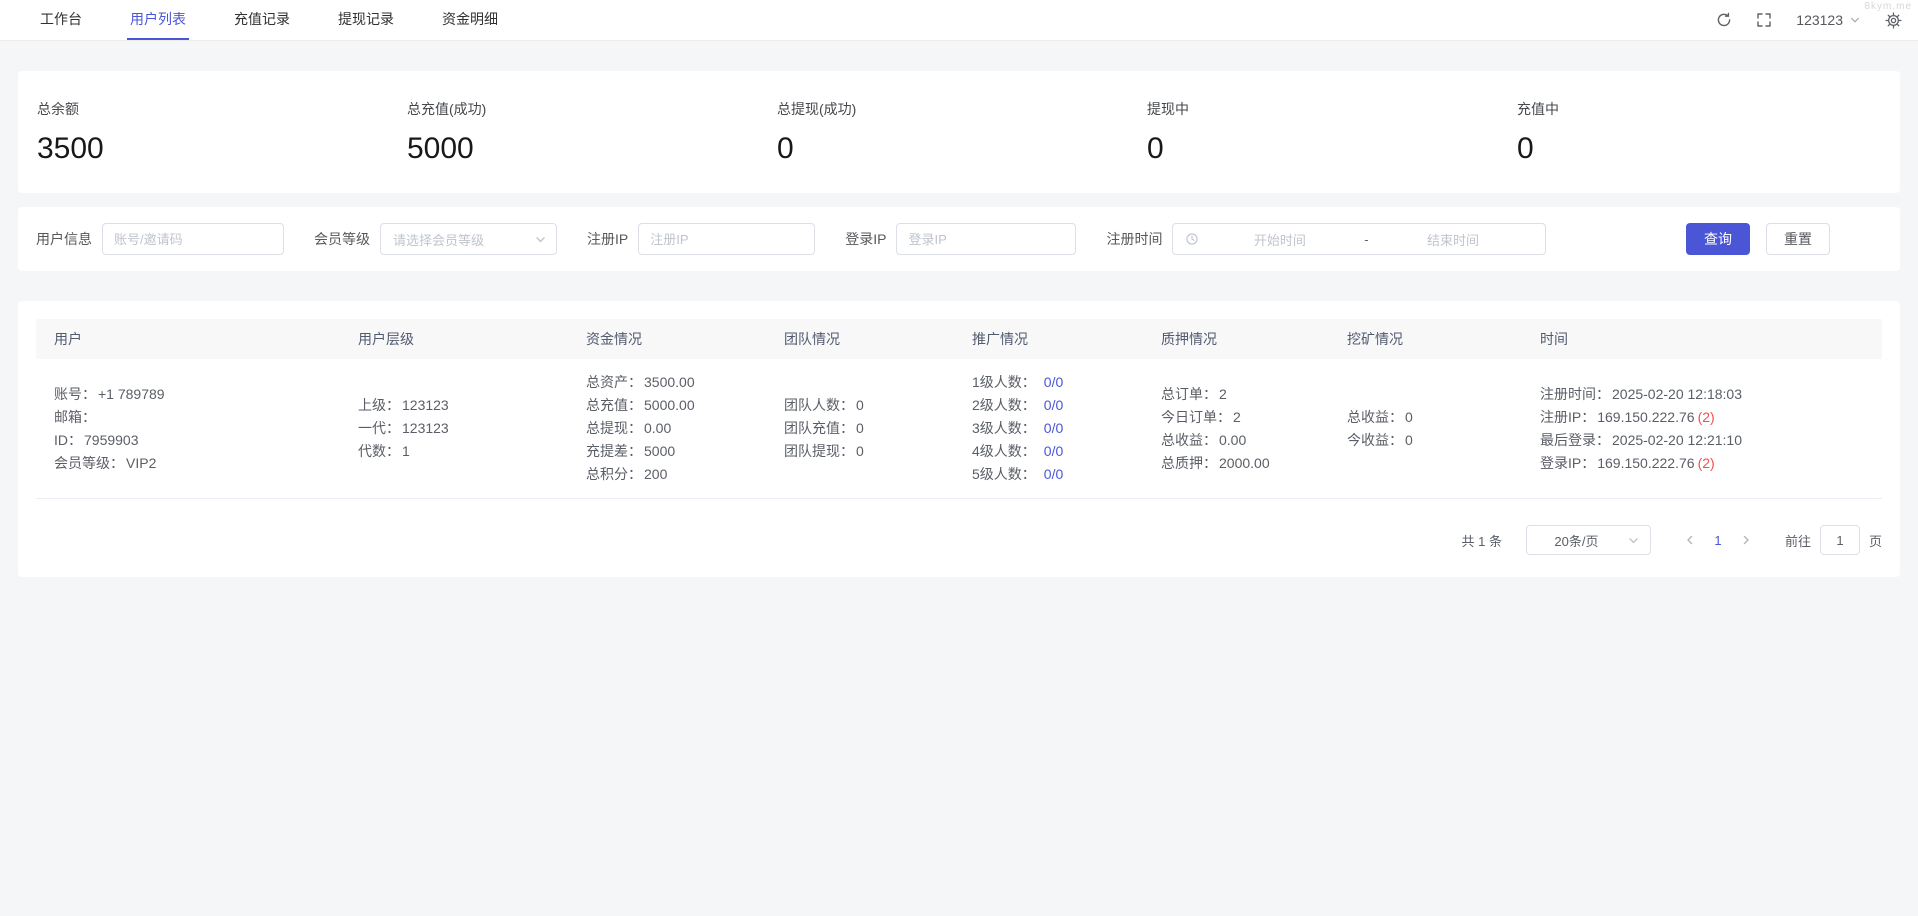 The width and height of the screenshot is (1918, 916). I want to click on top-navbar: 工作台 用户列表 充值记录 提现记录 资金明细 123123 8kym.me, so click(959, 20).